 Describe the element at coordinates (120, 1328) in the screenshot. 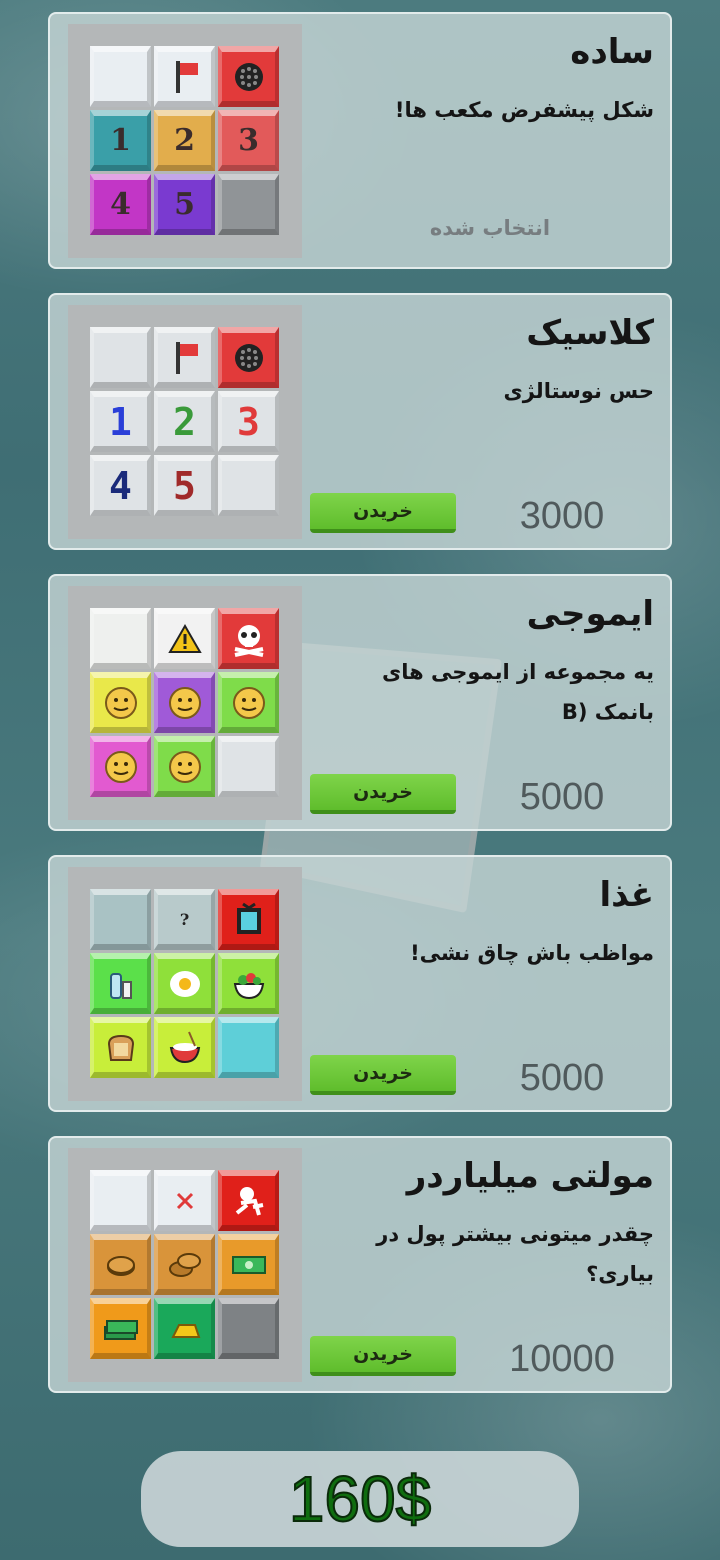

I see `cash-icon` at that location.